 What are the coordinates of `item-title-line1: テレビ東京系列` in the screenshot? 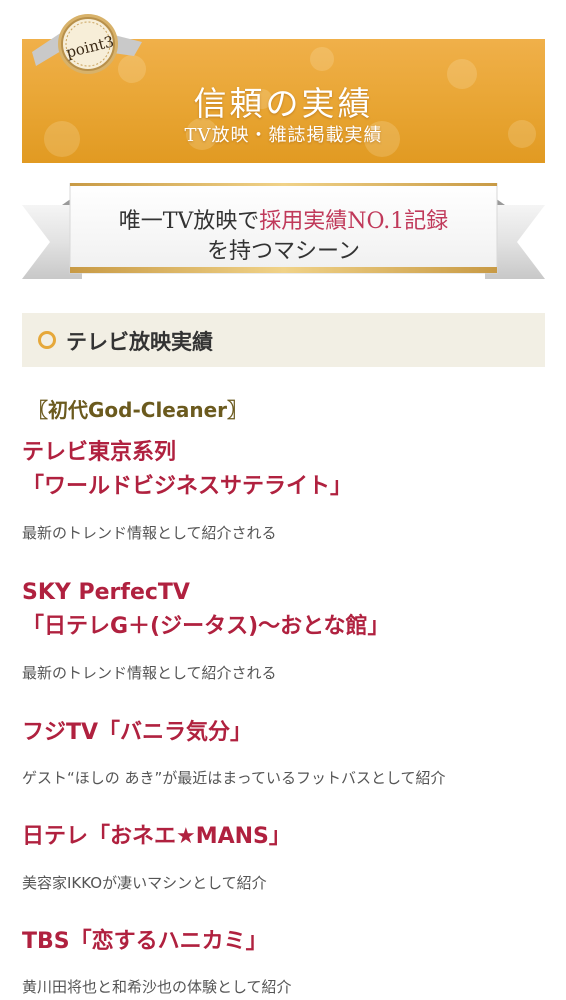 It's located at (99, 452).